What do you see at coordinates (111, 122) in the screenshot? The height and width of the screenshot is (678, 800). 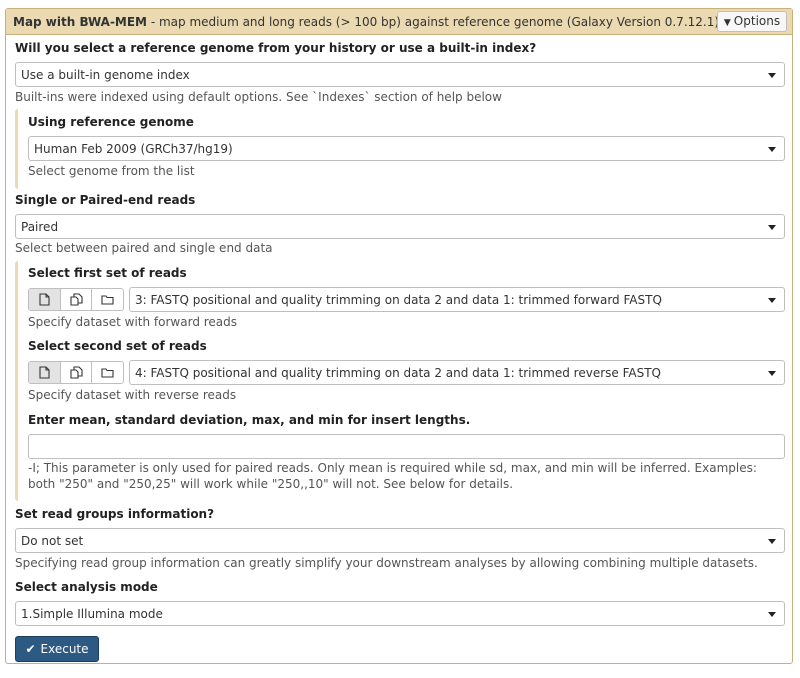 I see `reference-genome-label: Using reference genome` at bounding box center [111, 122].